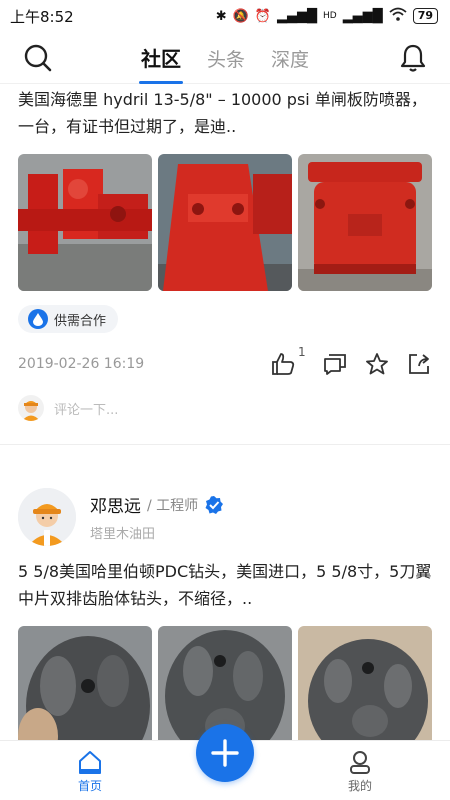 Image resolution: width=450 pixels, height=800 pixels. I want to click on wifi-icon, so click(398, 16).